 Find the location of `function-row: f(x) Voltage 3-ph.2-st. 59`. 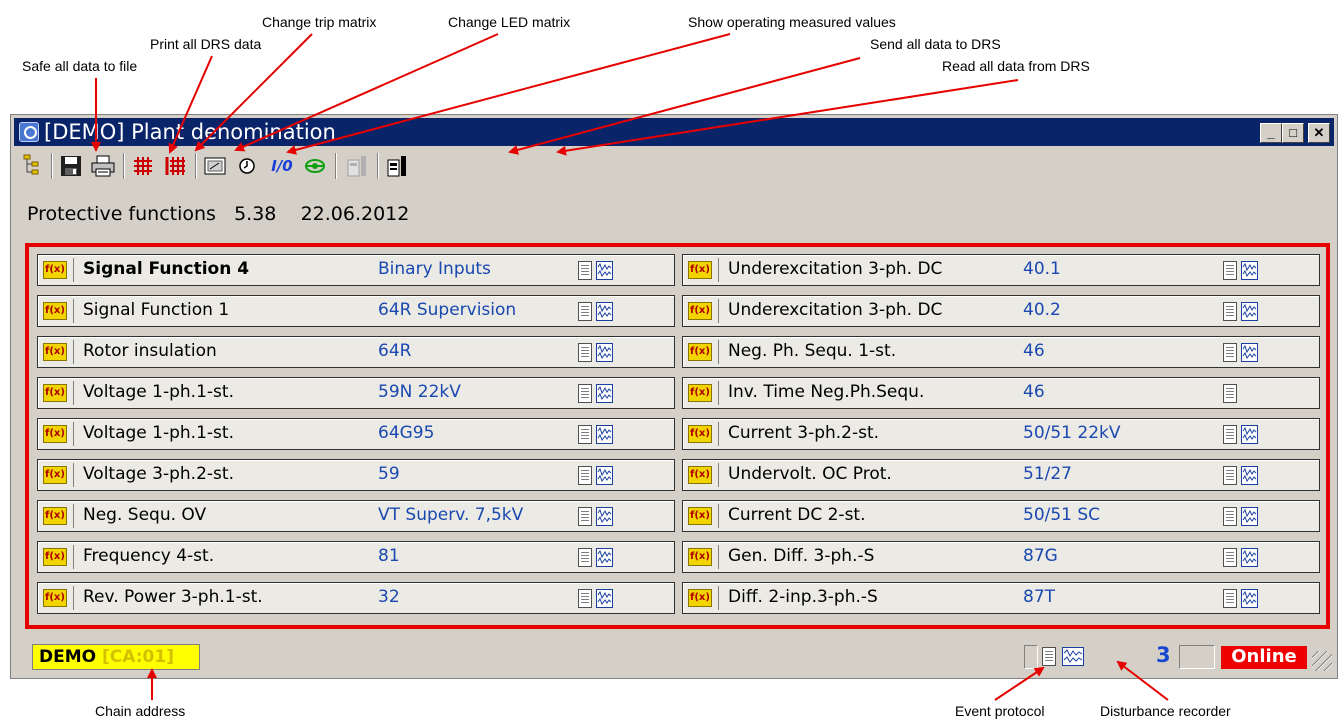

function-row: f(x) Voltage 3-ph.2-st. 59 is located at coordinates (356, 475).